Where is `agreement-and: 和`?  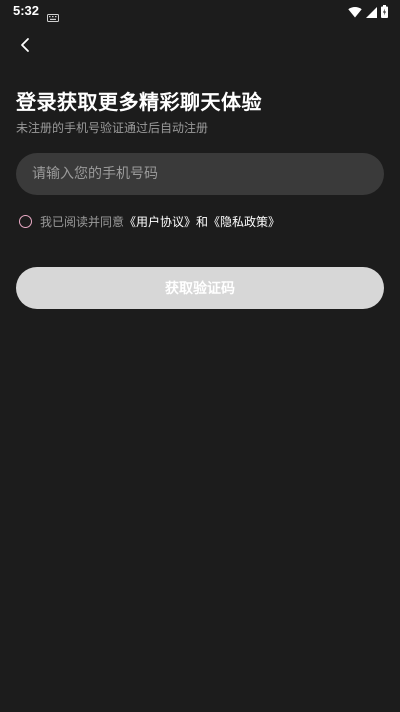
agreement-and: 和 is located at coordinates (202, 221).